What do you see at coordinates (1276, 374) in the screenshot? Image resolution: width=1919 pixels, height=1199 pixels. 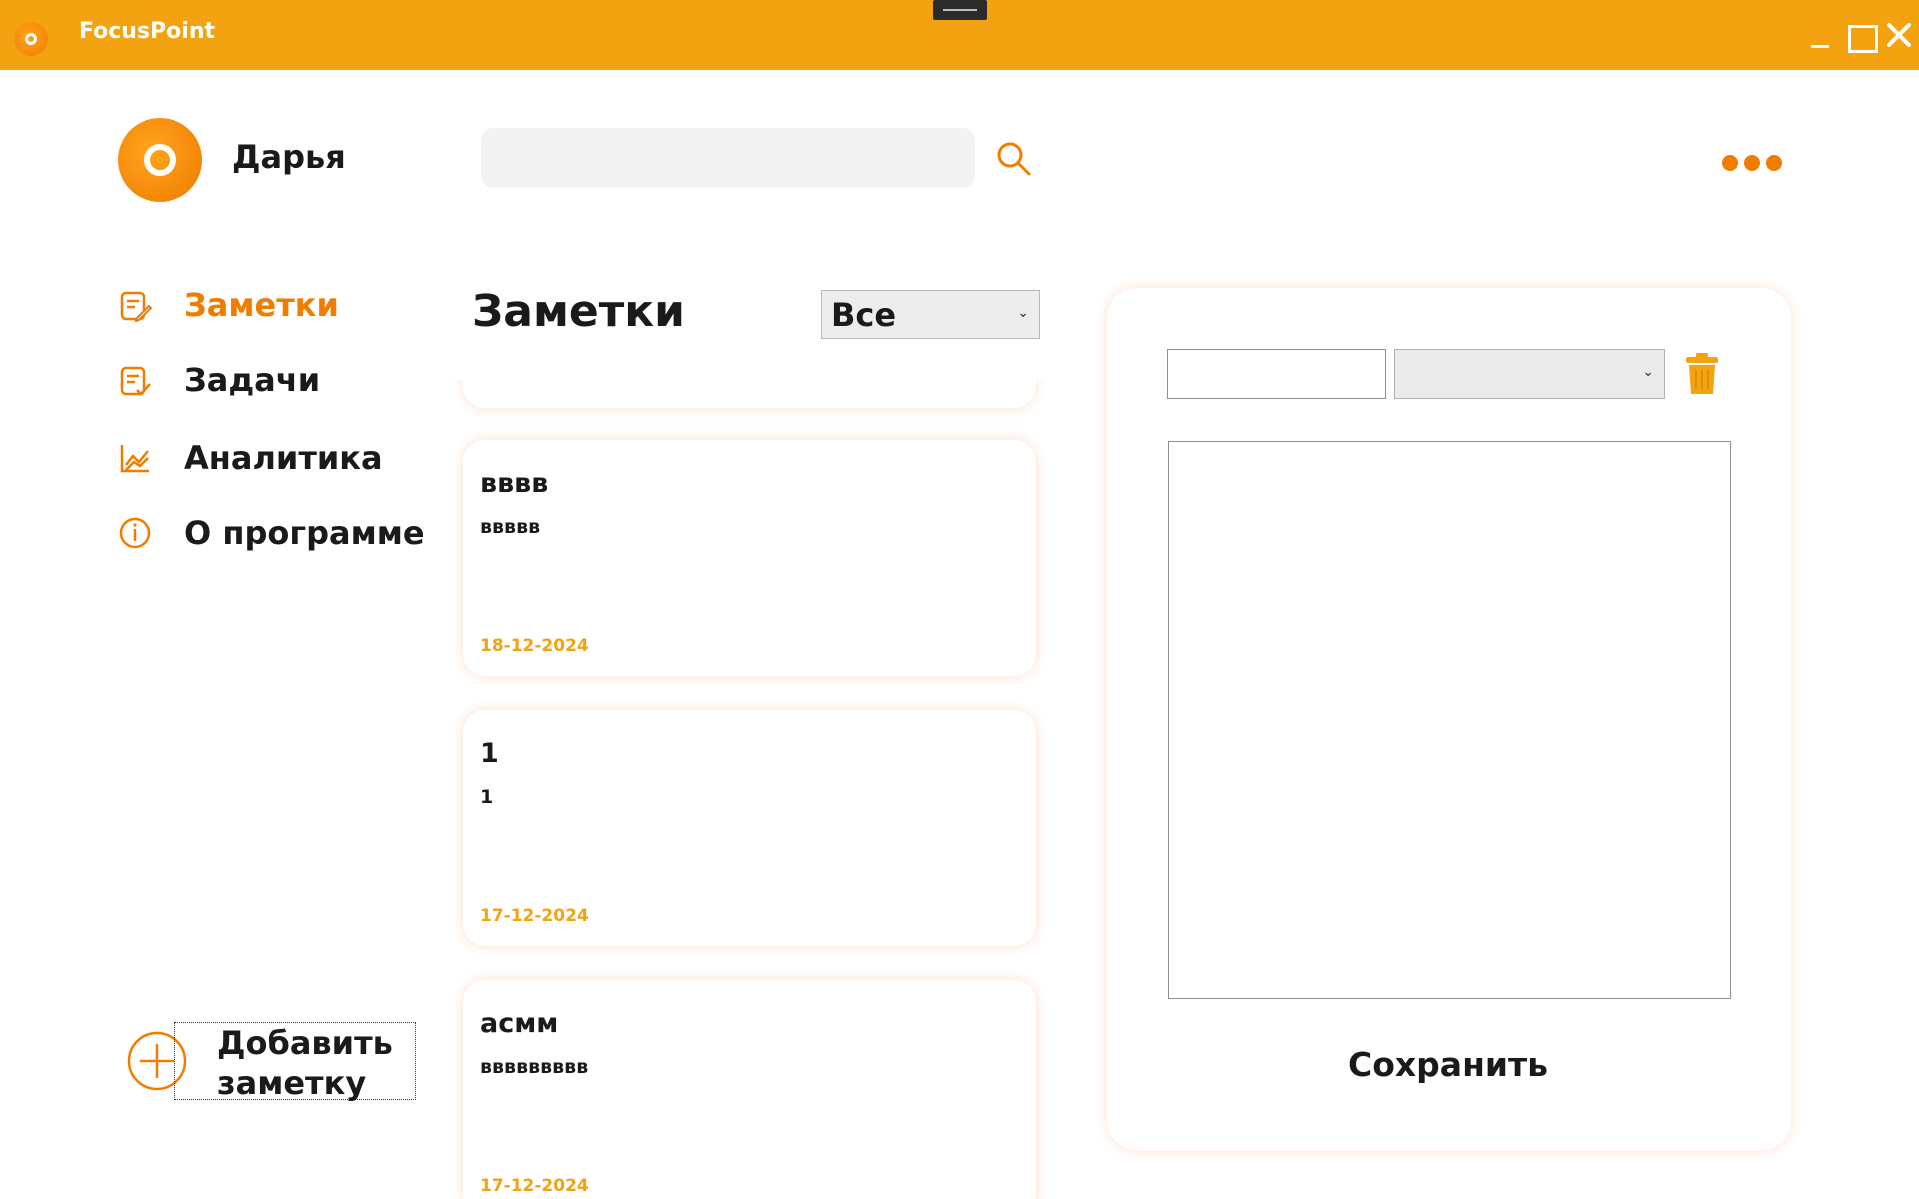 I see `note-title-input` at bounding box center [1276, 374].